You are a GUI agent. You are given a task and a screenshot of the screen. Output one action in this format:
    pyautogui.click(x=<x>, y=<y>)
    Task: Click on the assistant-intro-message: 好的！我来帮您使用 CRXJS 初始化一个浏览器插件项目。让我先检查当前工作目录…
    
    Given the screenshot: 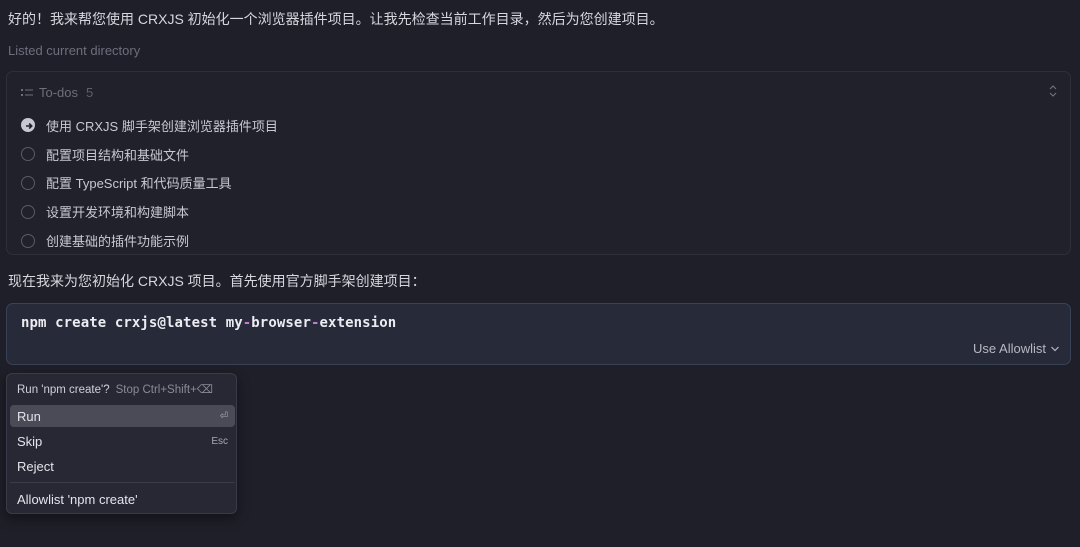 What is the action you would take?
    pyautogui.click(x=336, y=19)
    